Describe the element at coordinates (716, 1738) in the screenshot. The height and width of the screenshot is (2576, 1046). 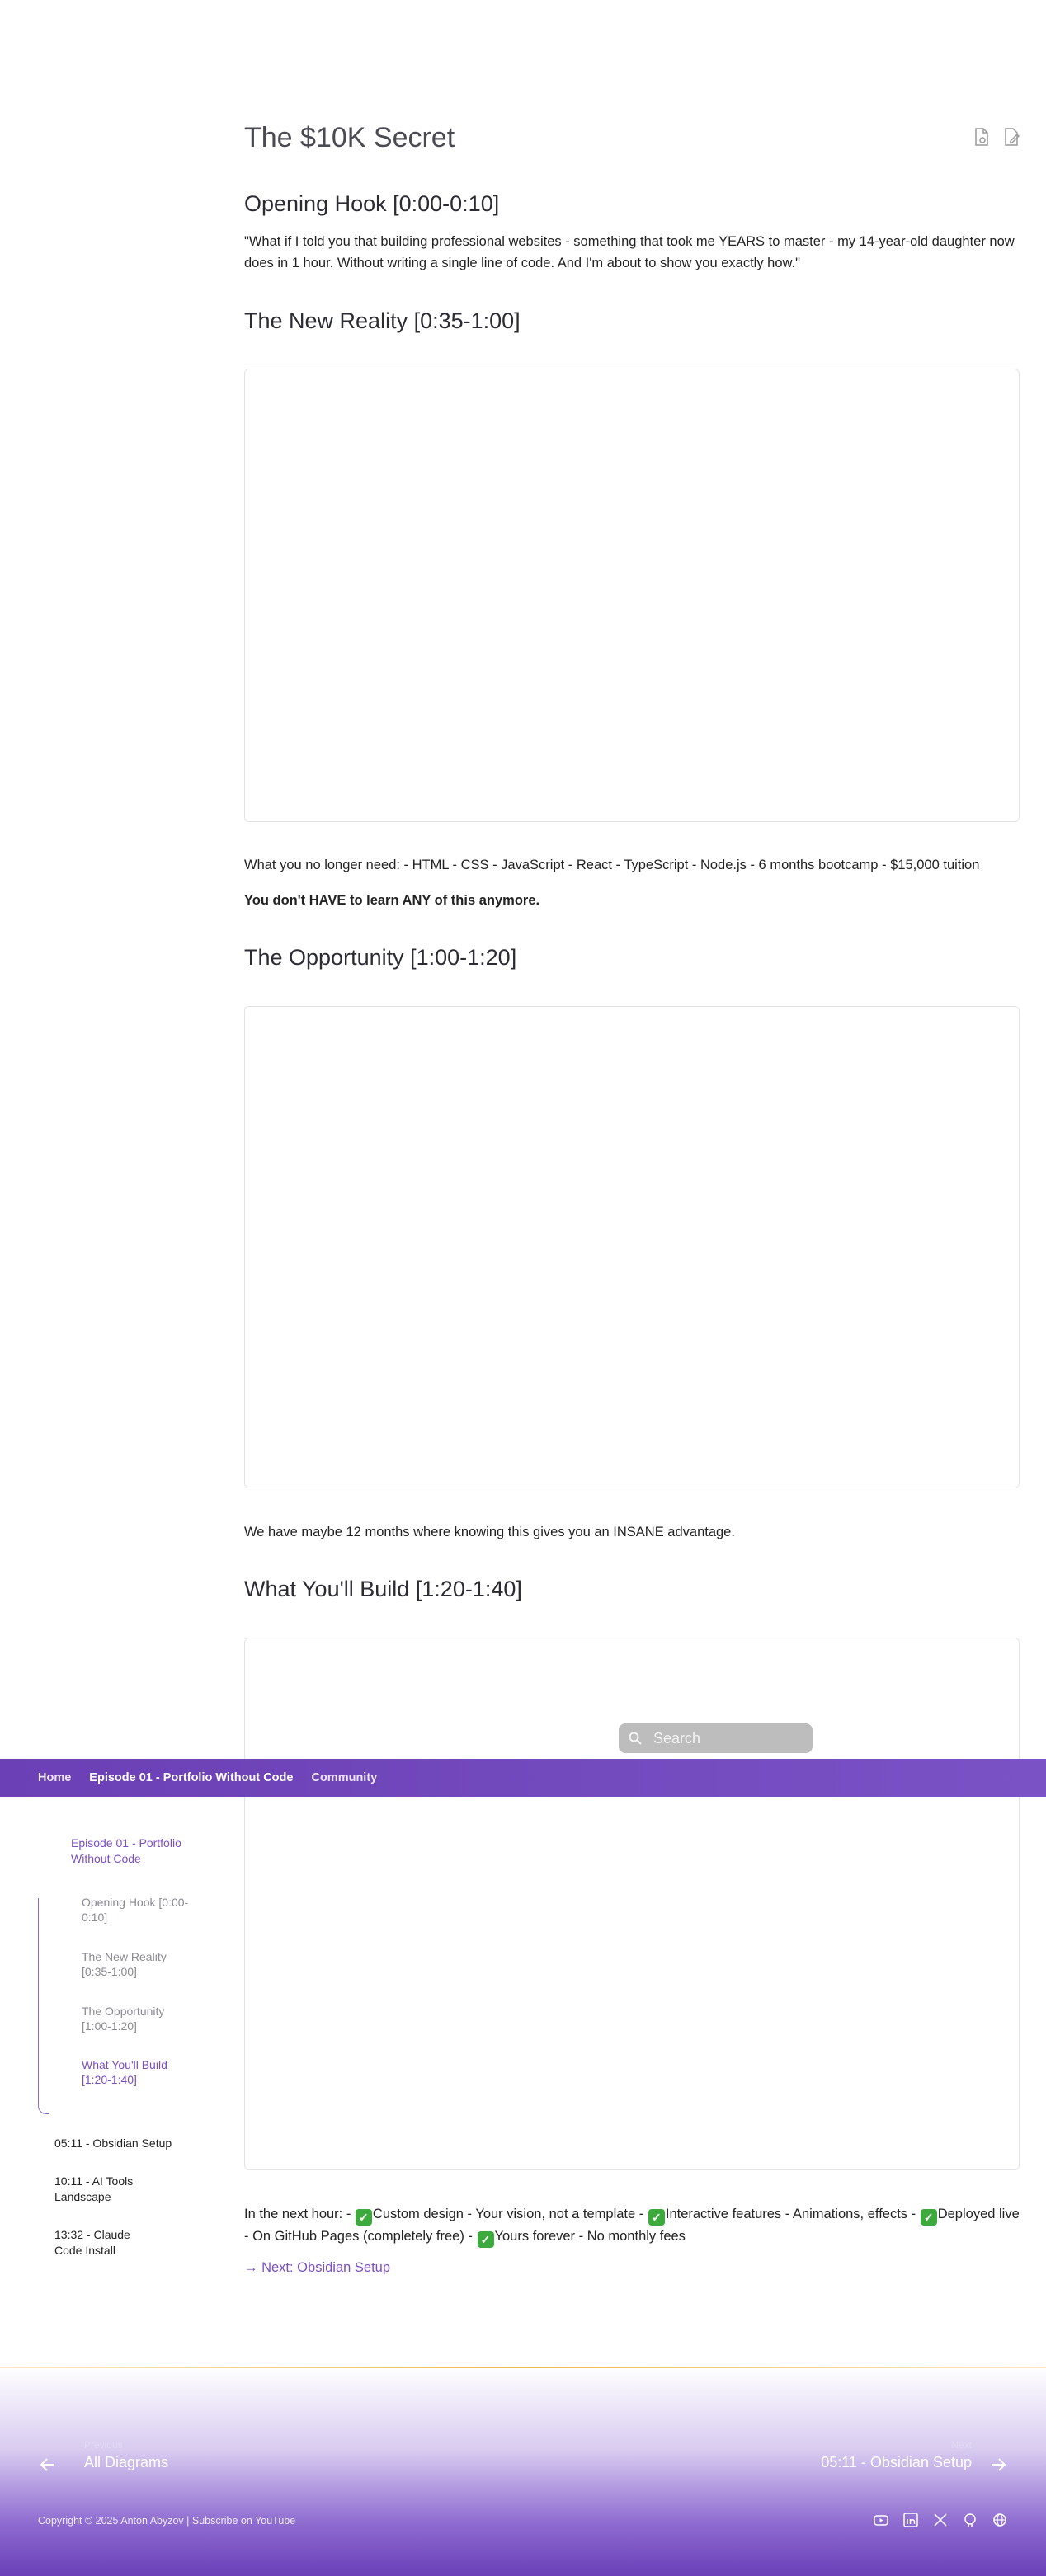
I see `search-input: Search` at that location.